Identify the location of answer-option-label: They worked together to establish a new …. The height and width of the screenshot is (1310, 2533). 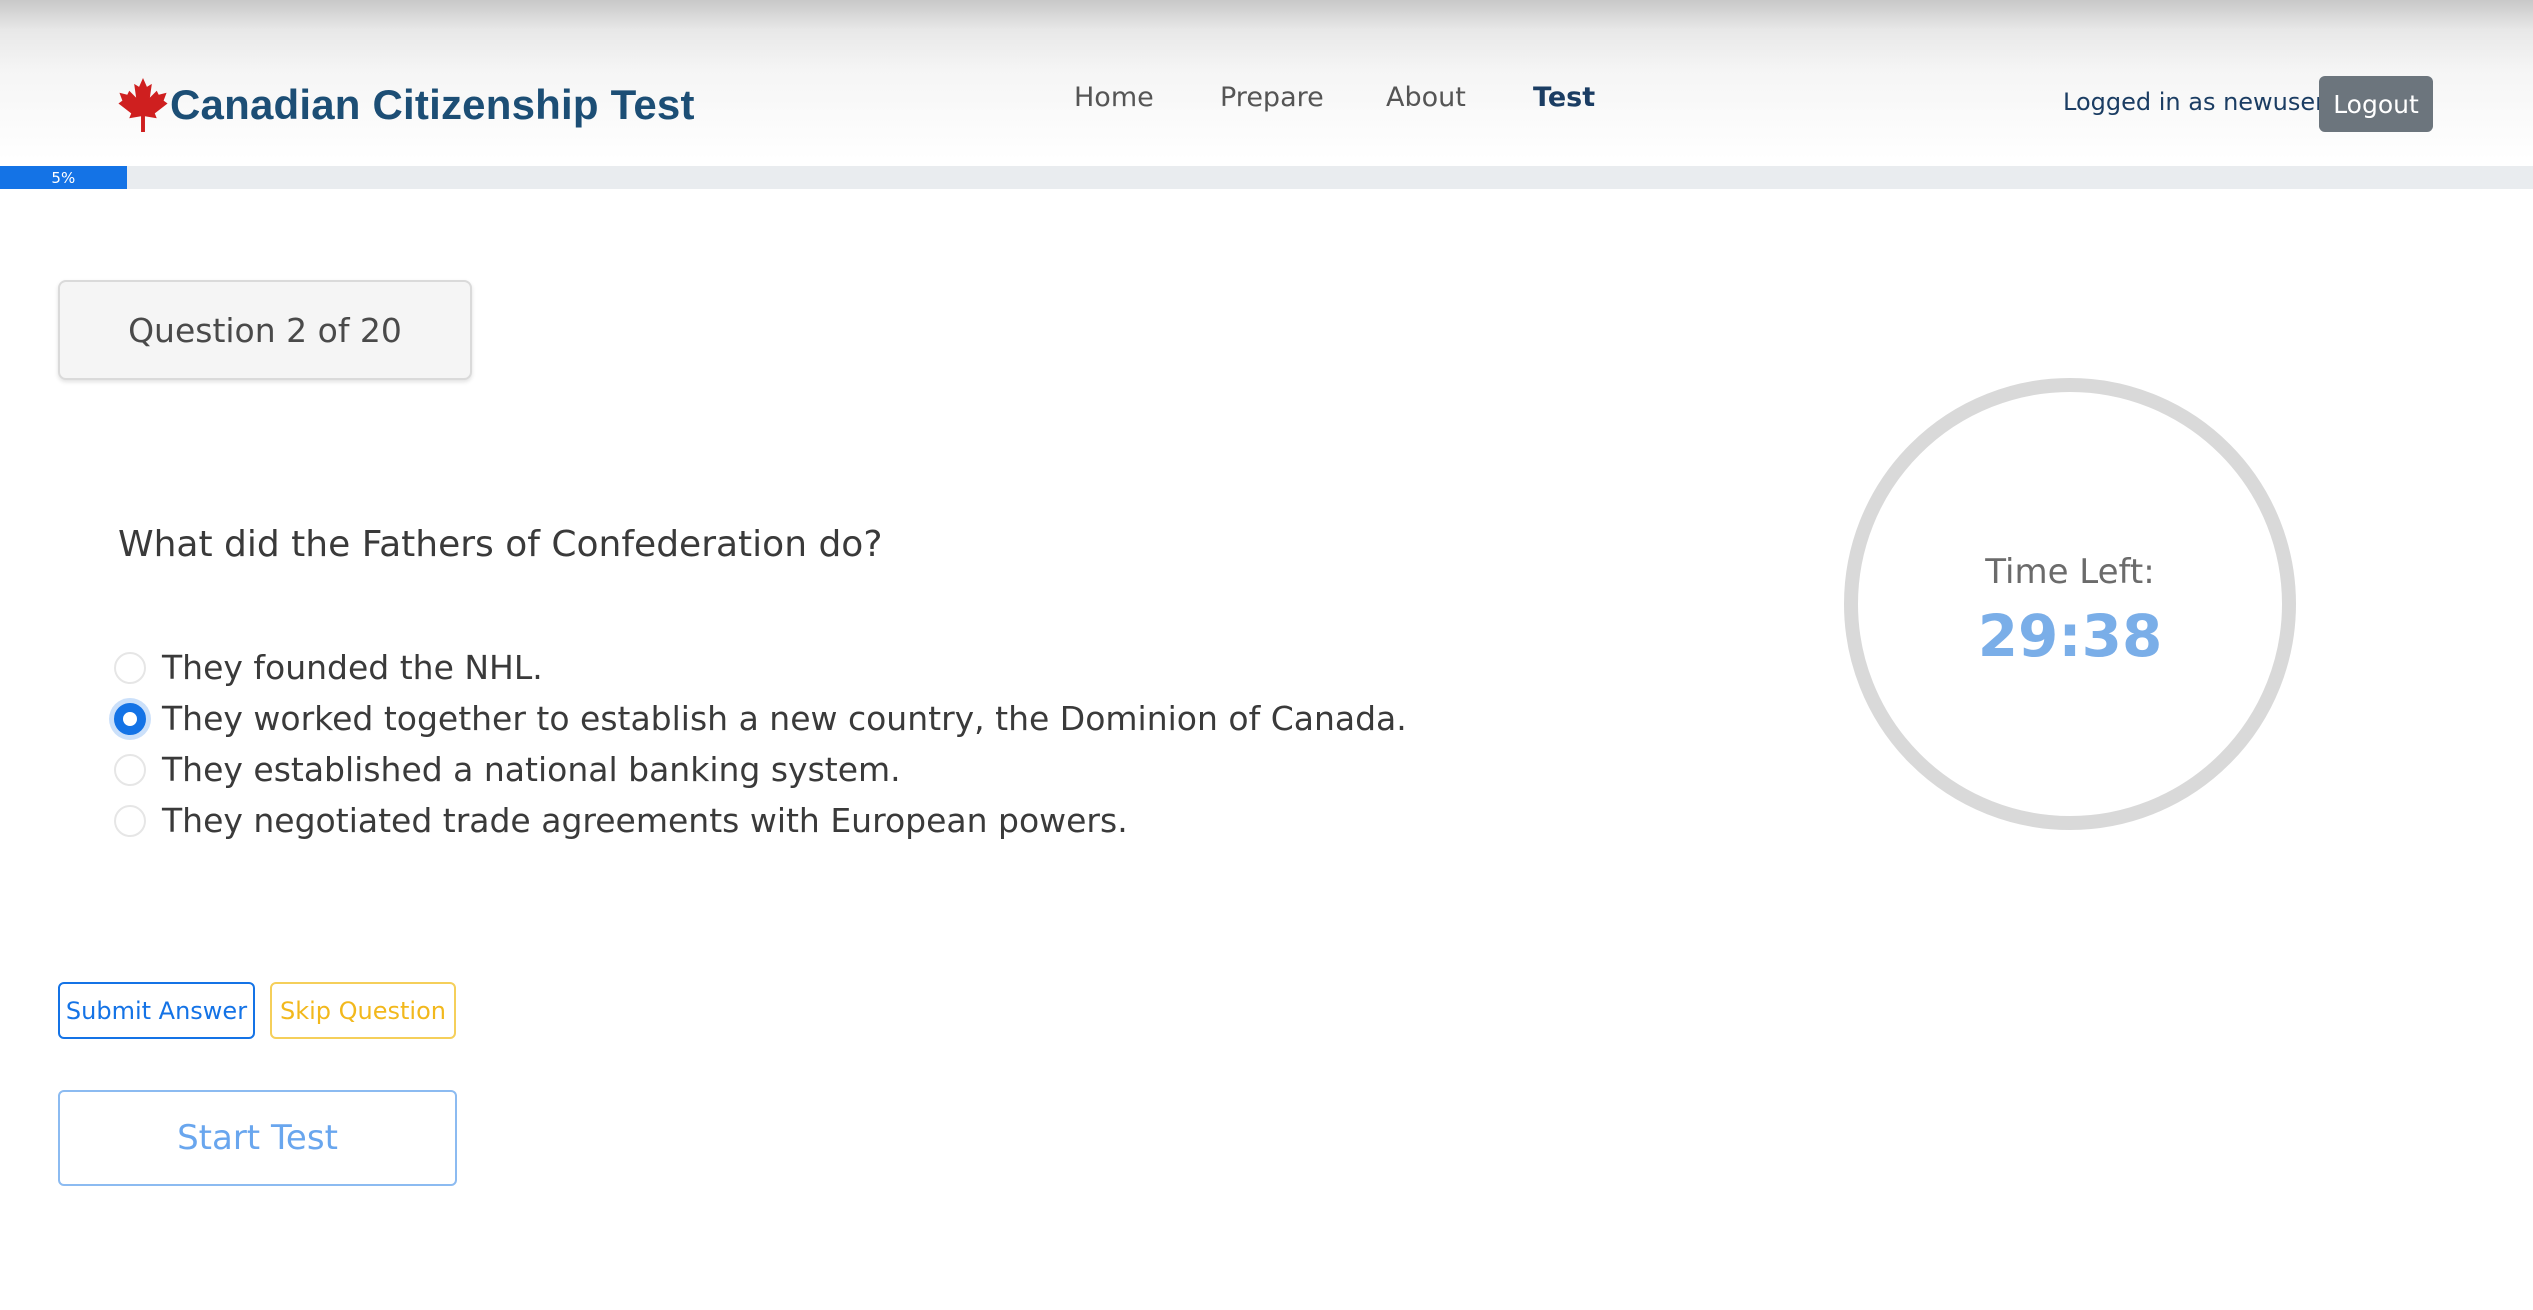
(784, 718).